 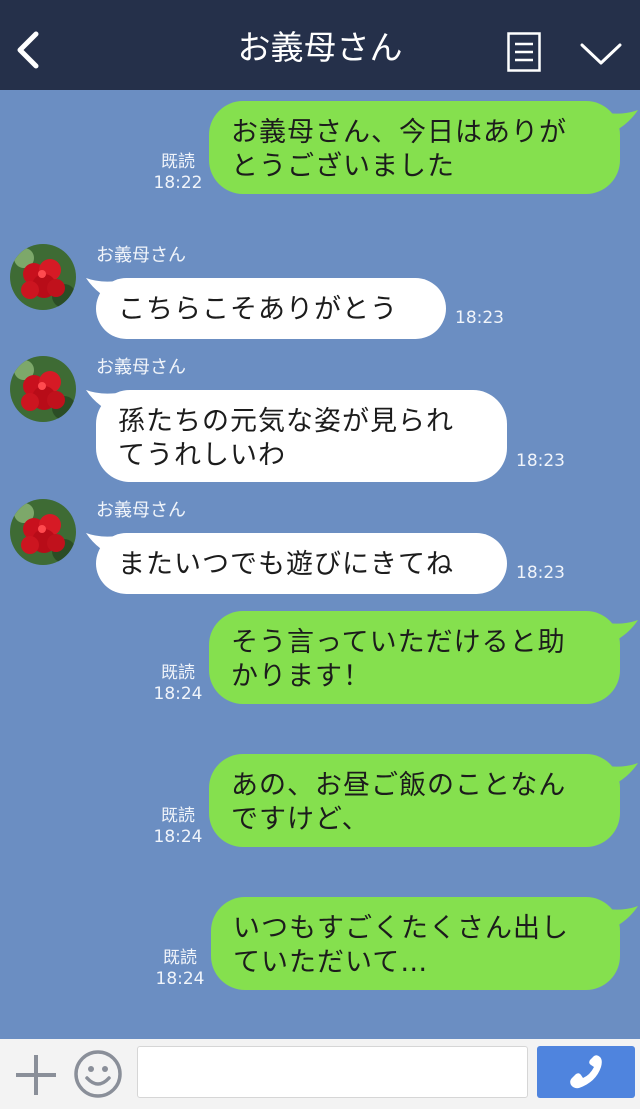 What do you see at coordinates (286, 421) in the screenshot?
I see `message-text-line: 孫たちの元気な姿が見られ` at bounding box center [286, 421].